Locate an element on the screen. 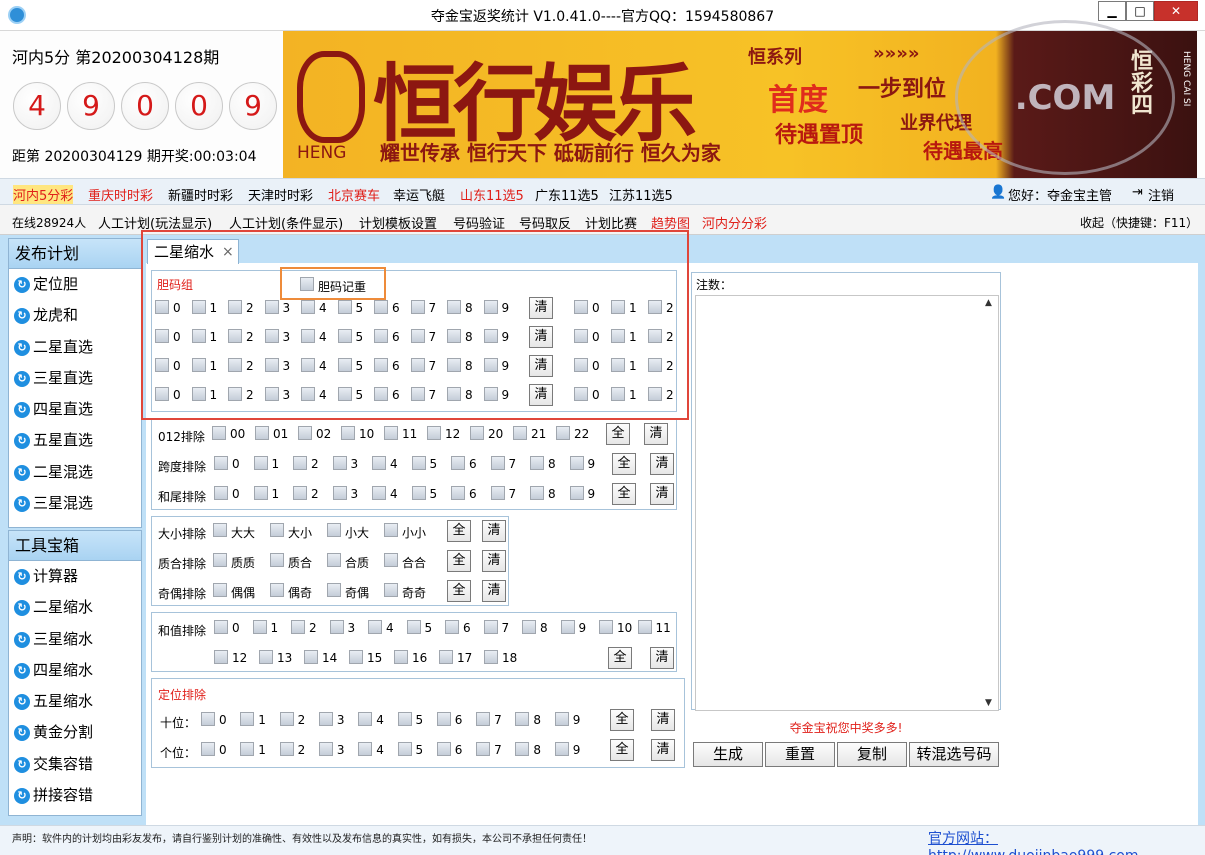  sidebar-item-erxing-suoshui: ↻ 二星缩水 is located at coordinates (75, 607).